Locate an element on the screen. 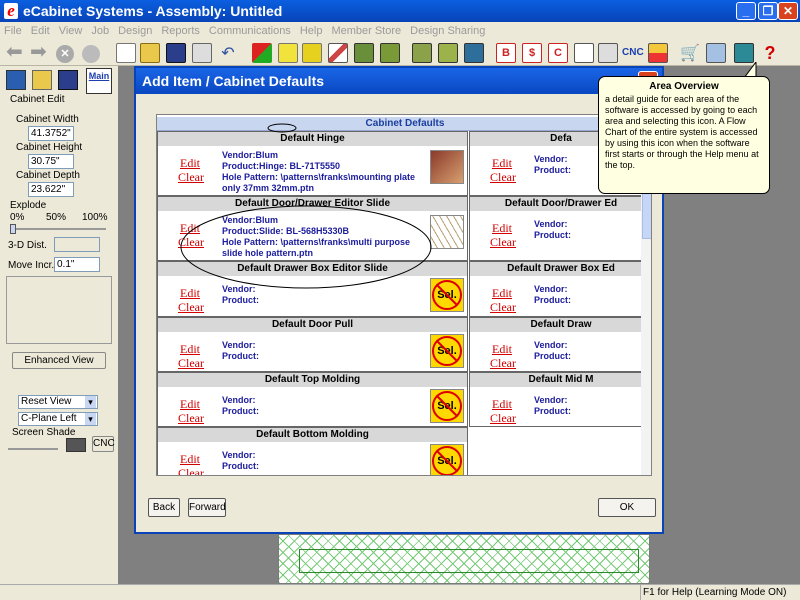  screen-shade-label: Screen Shade is located at coordinates (44, 432).